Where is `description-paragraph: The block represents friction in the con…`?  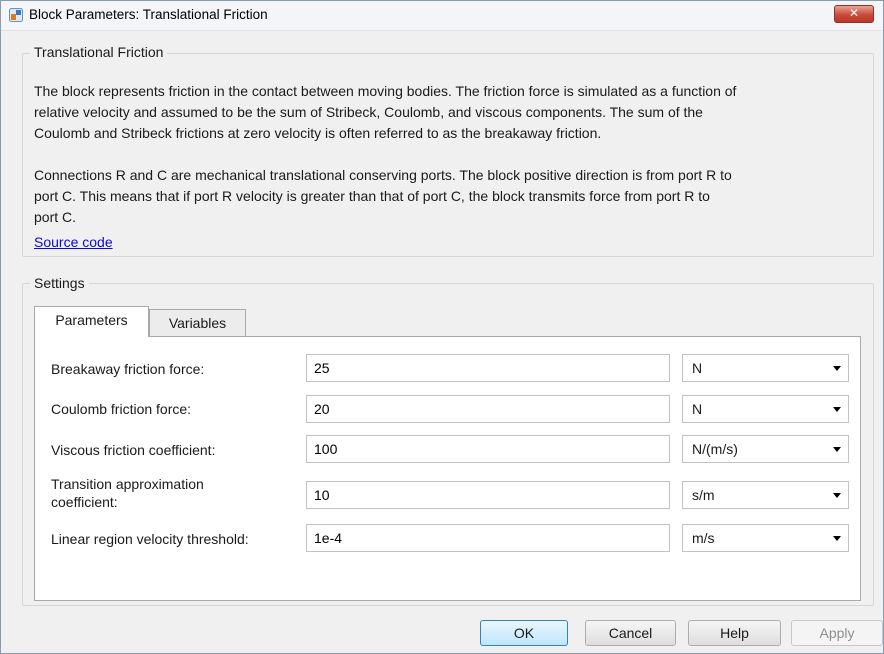 description-paragraph: The block represents friction in the con… is located at coordinates (454, 112).